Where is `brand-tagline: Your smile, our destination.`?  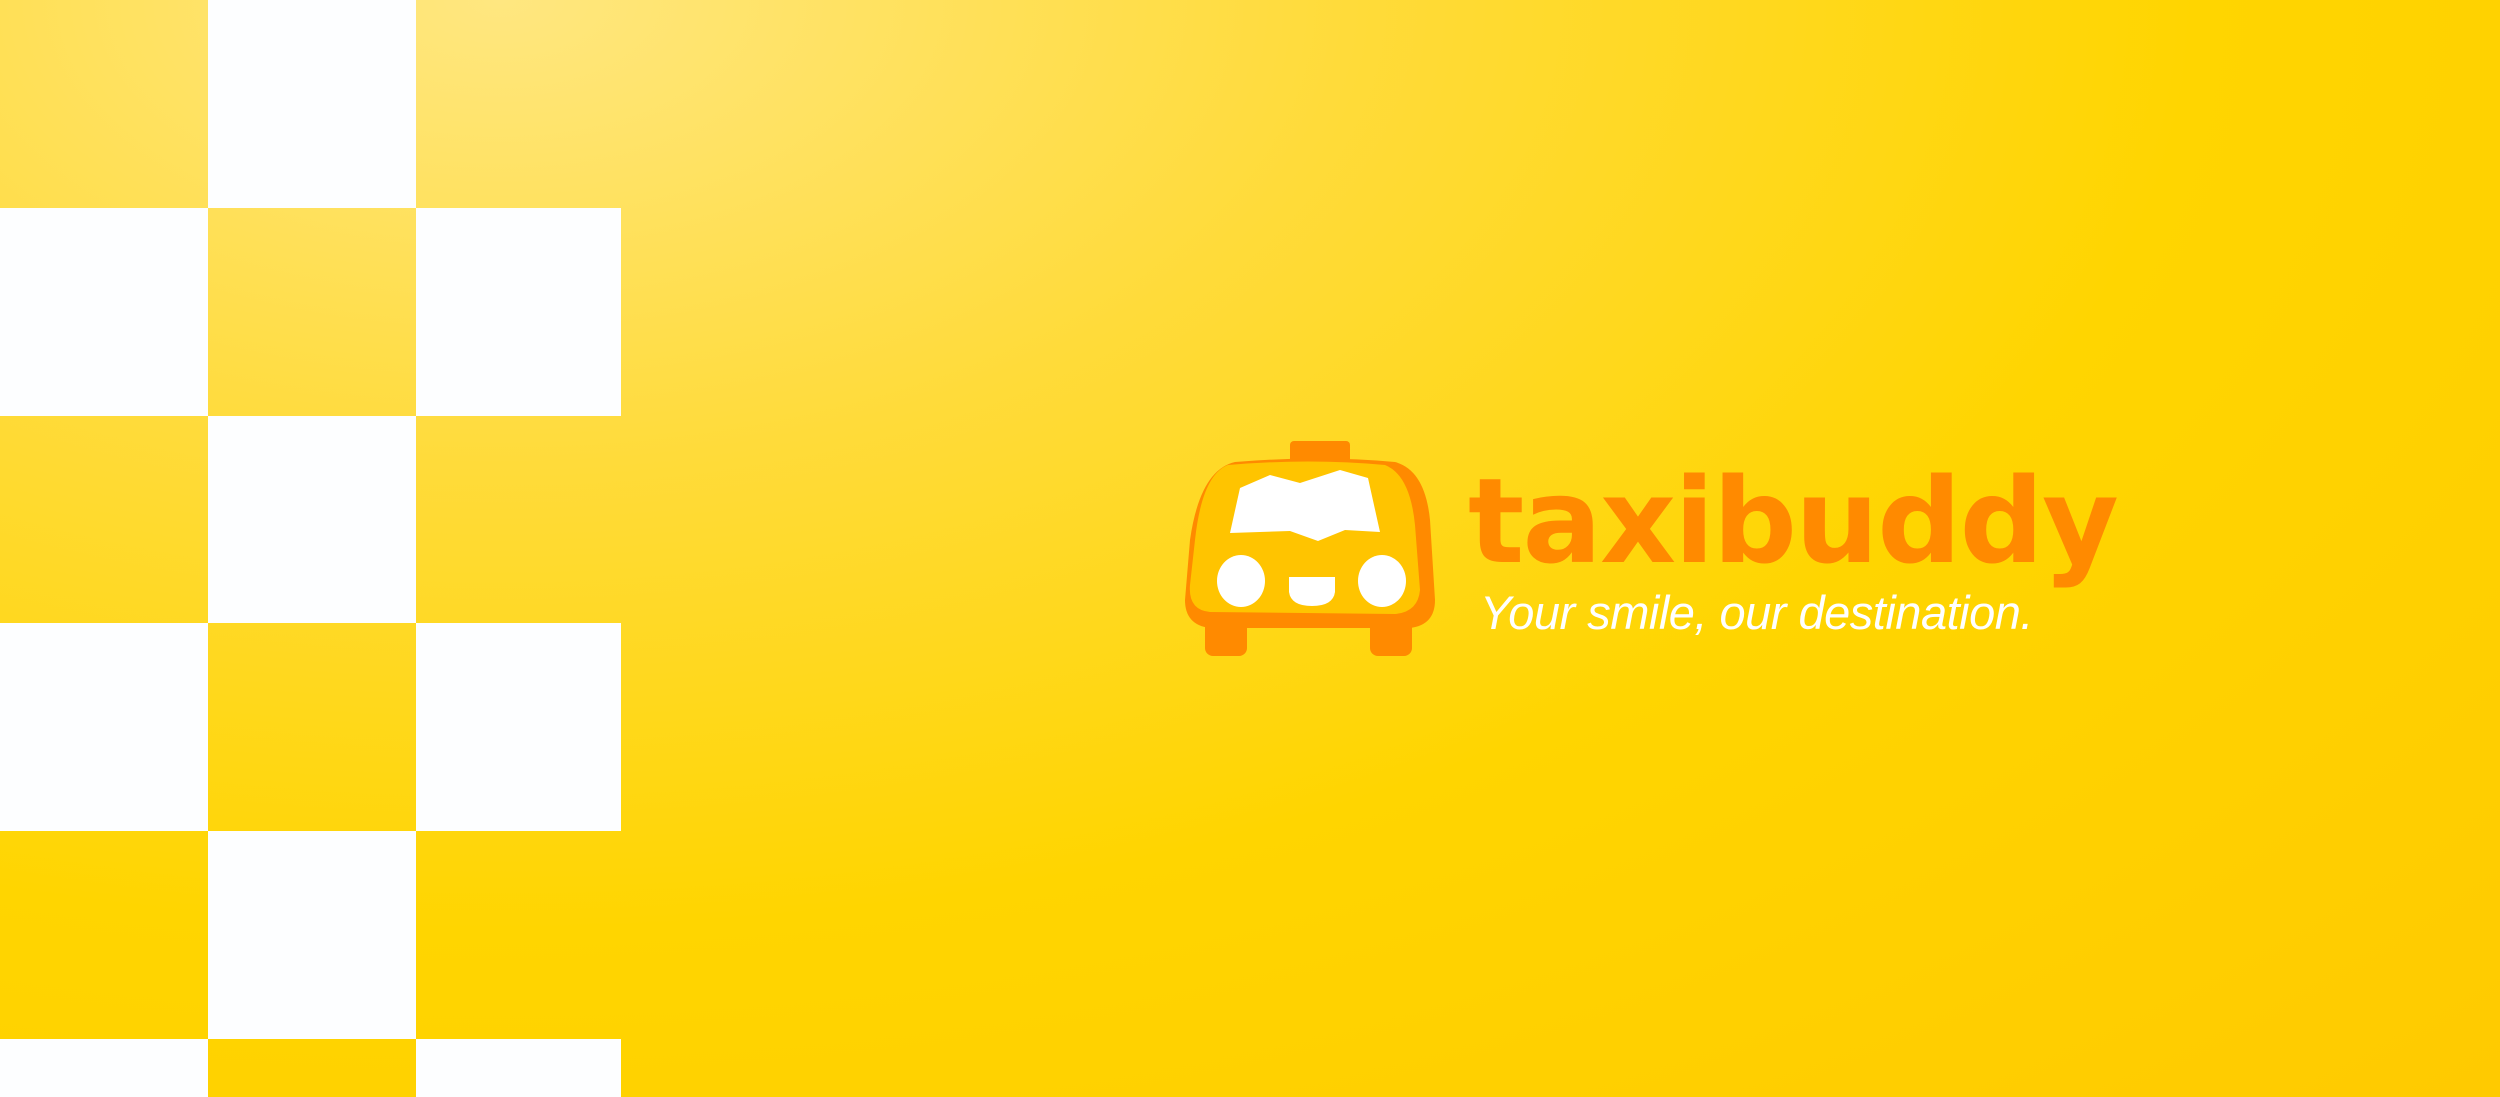 brand-tagline: Your smile, our destination. is located at coordinates (1756, 612).